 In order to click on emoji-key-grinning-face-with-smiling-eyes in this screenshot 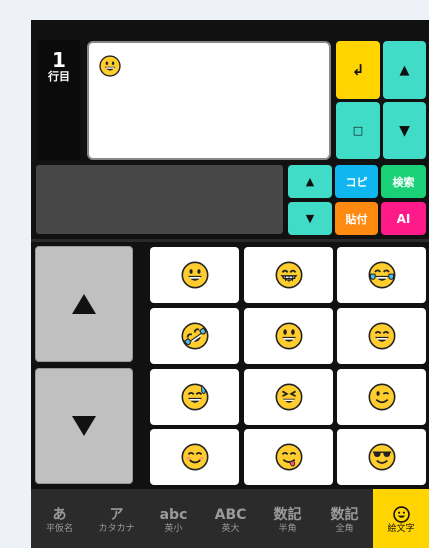, I will do `click(288, 275)`.